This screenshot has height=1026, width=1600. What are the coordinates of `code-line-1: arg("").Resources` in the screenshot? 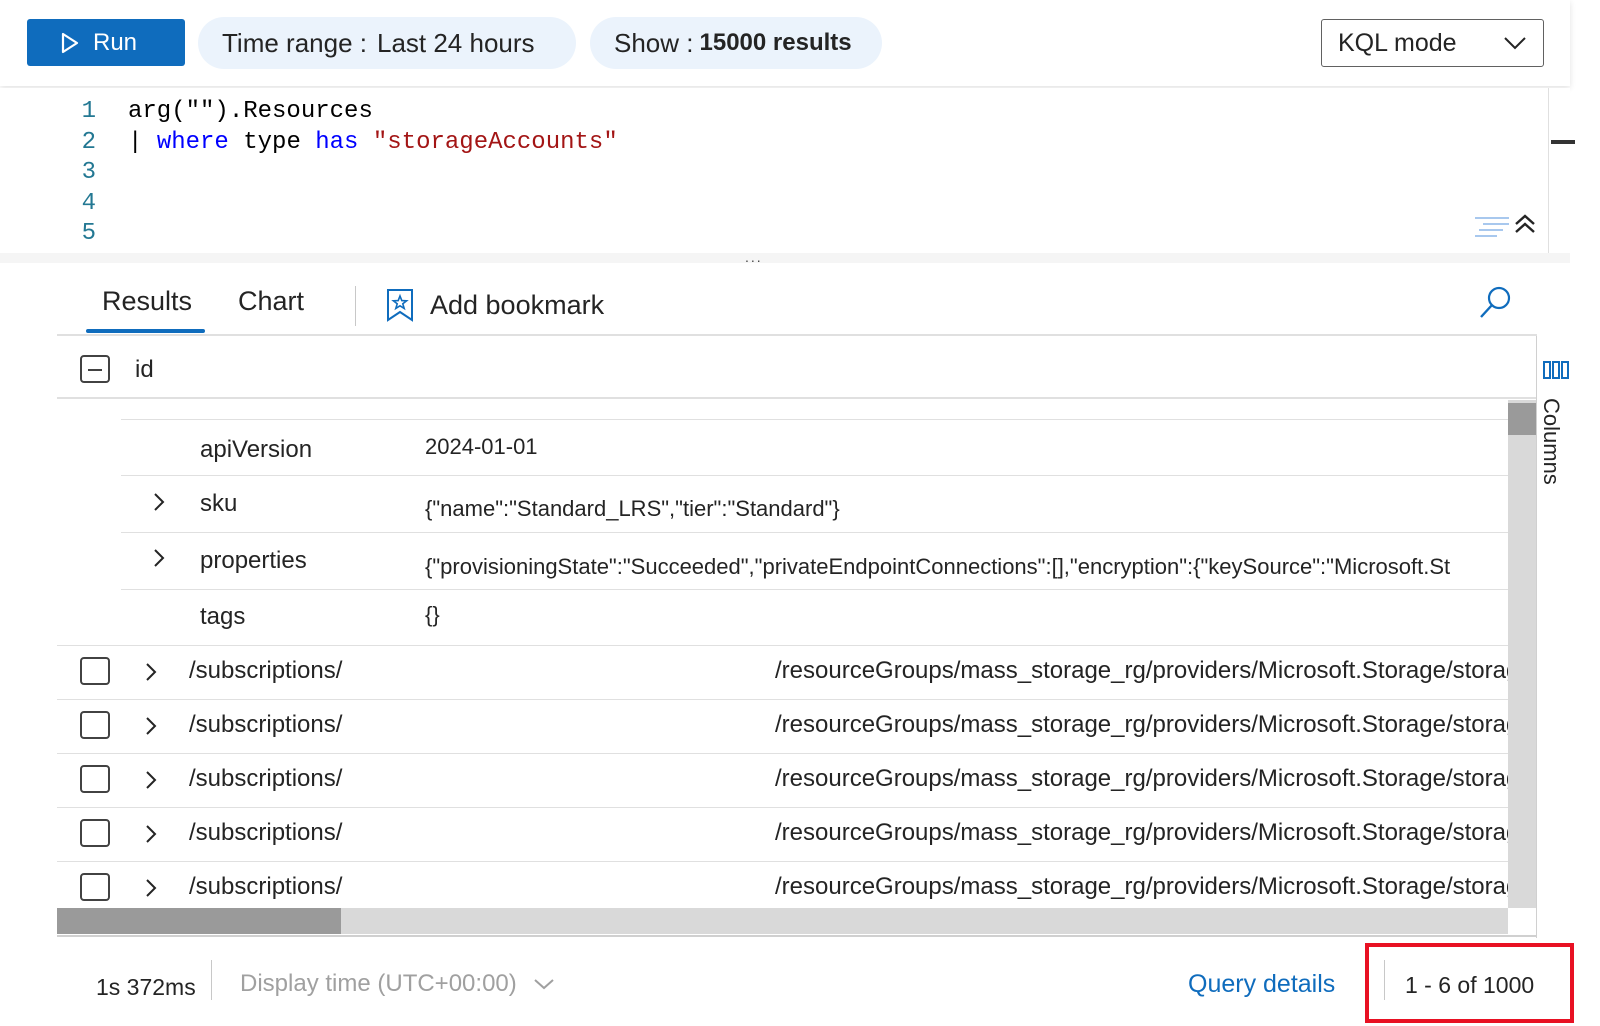 It's located at (250, 111).